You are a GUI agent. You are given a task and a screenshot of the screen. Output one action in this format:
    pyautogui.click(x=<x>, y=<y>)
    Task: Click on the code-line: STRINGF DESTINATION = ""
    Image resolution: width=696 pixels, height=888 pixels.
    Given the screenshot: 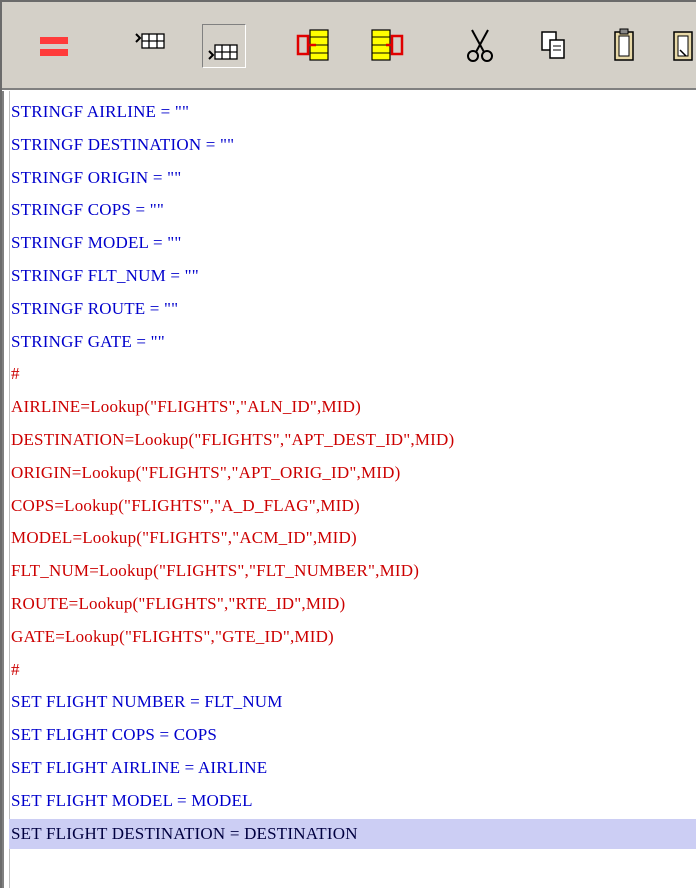 What is the action you would take?
    pyautogui.click(x=122, y=145)
    